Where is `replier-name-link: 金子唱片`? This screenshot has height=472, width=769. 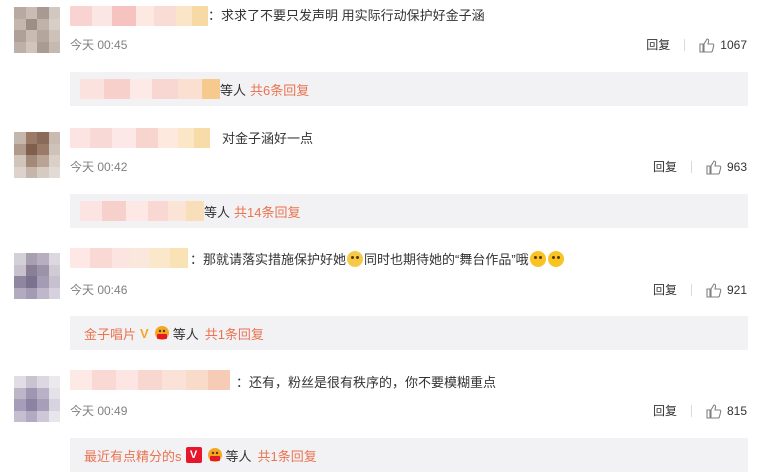 replier-name-link: 金子唱片 is located at coordinates (110, 333).